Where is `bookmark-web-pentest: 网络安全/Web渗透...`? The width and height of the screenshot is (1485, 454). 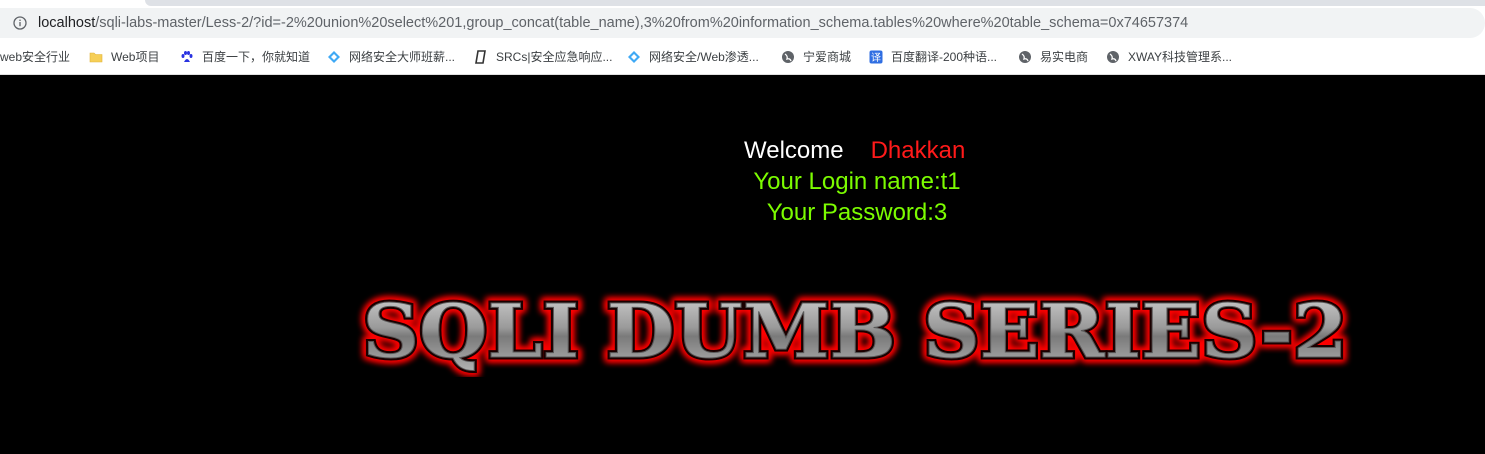
bookmark-web-pentest: 网络安全/Web渗透... is located at coordinates (693, 57).